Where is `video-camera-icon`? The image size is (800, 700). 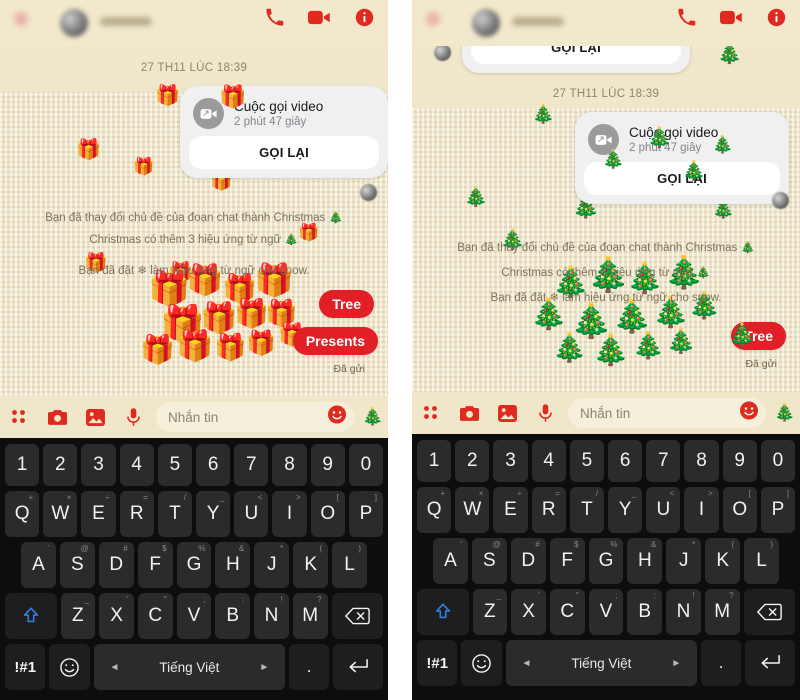
video-camera-icon is located at coordinates (731, 17).